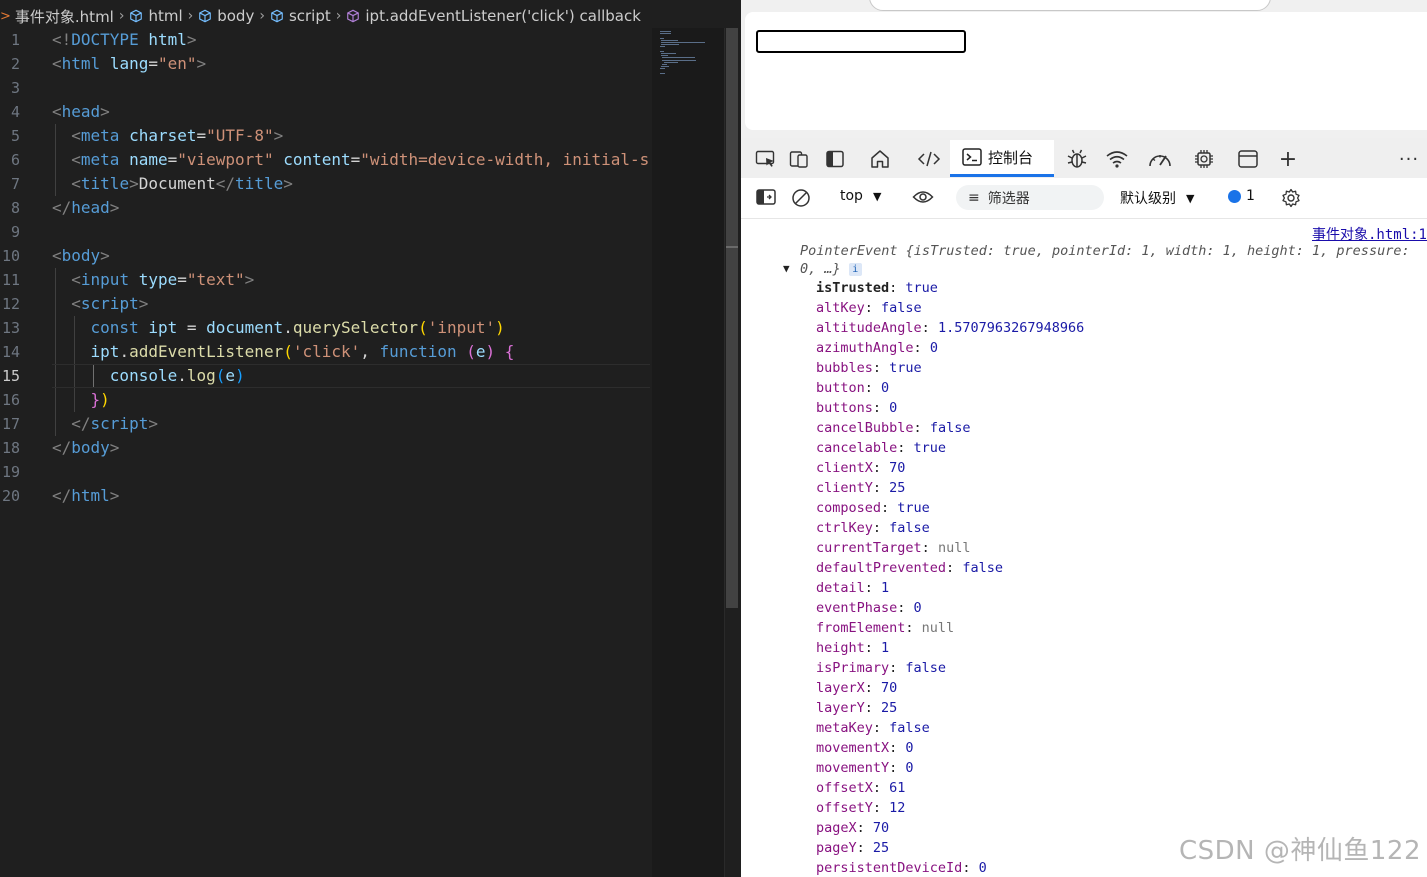  I want to click on property-row: isTrusted: true, so click(877, 288).